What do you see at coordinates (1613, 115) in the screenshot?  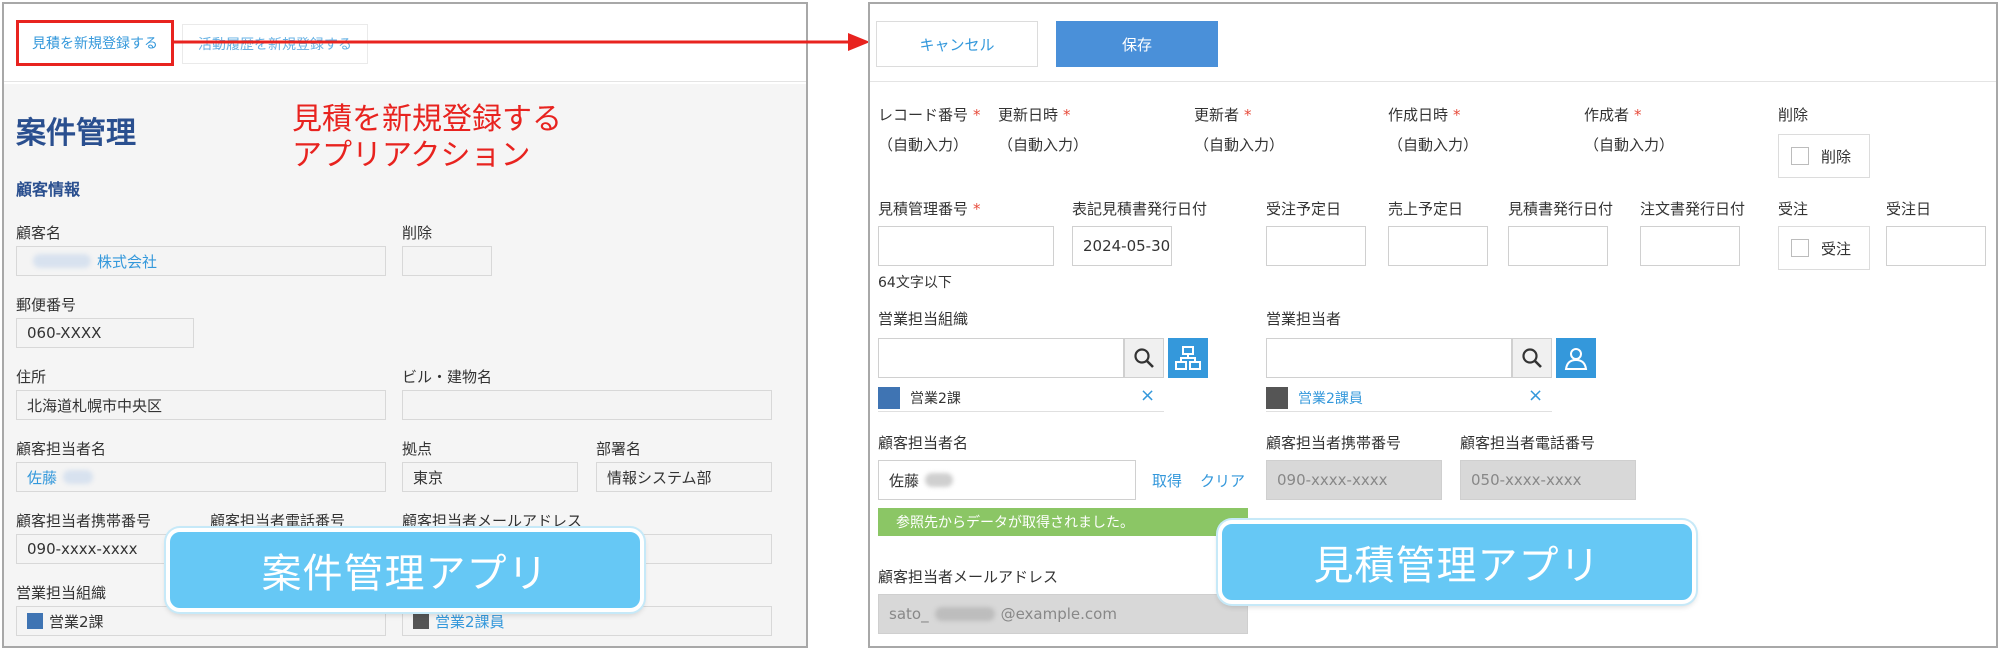 I see `created-by-label: 作成者 *` at bounding box center [1613, 115].